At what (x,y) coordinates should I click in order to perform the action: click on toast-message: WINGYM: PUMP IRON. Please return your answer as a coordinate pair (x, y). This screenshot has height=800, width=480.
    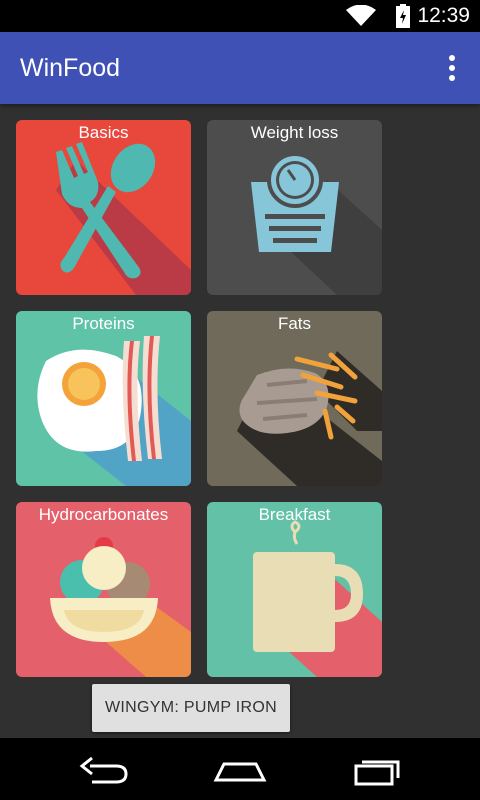
    Looking at the image, I should click on (191, 708).